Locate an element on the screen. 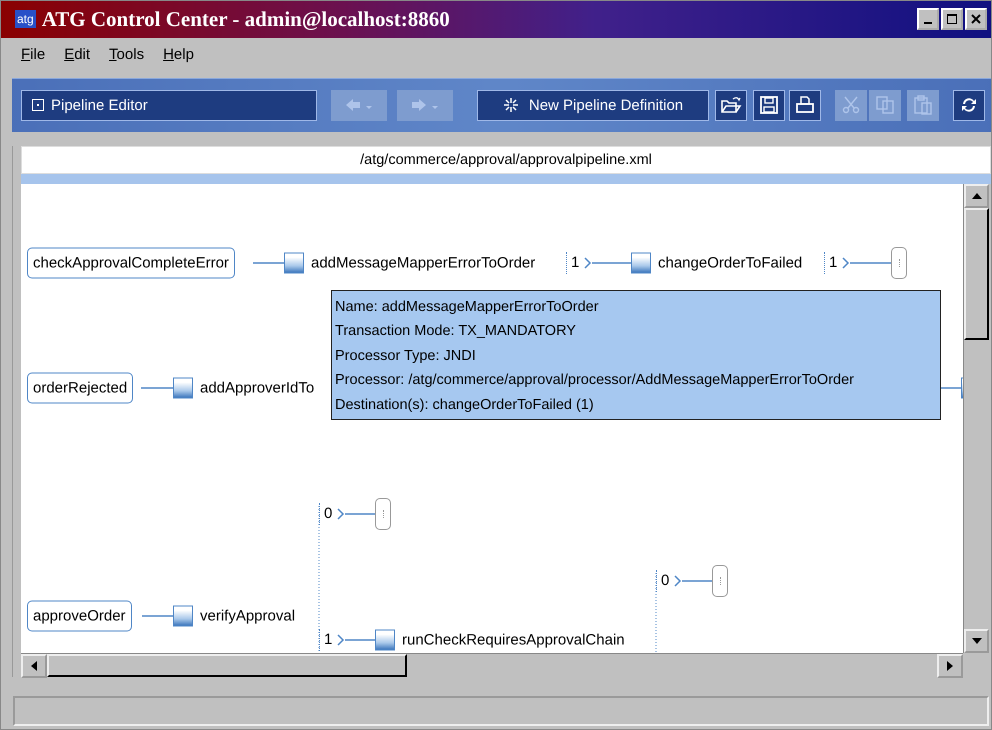  tooltip-line: Processor: /atg/commerce/approval/processor/AddMessageMapperErrorToOrder is located at coordinates (595, 380).